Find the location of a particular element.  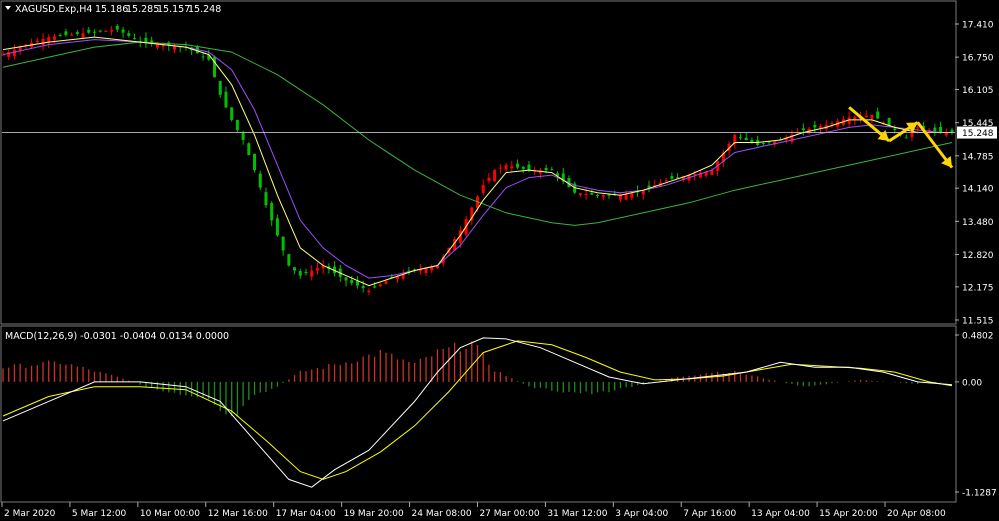

time-tick-label: 20 Apr 08:00 is located at coordinates (916, 514).